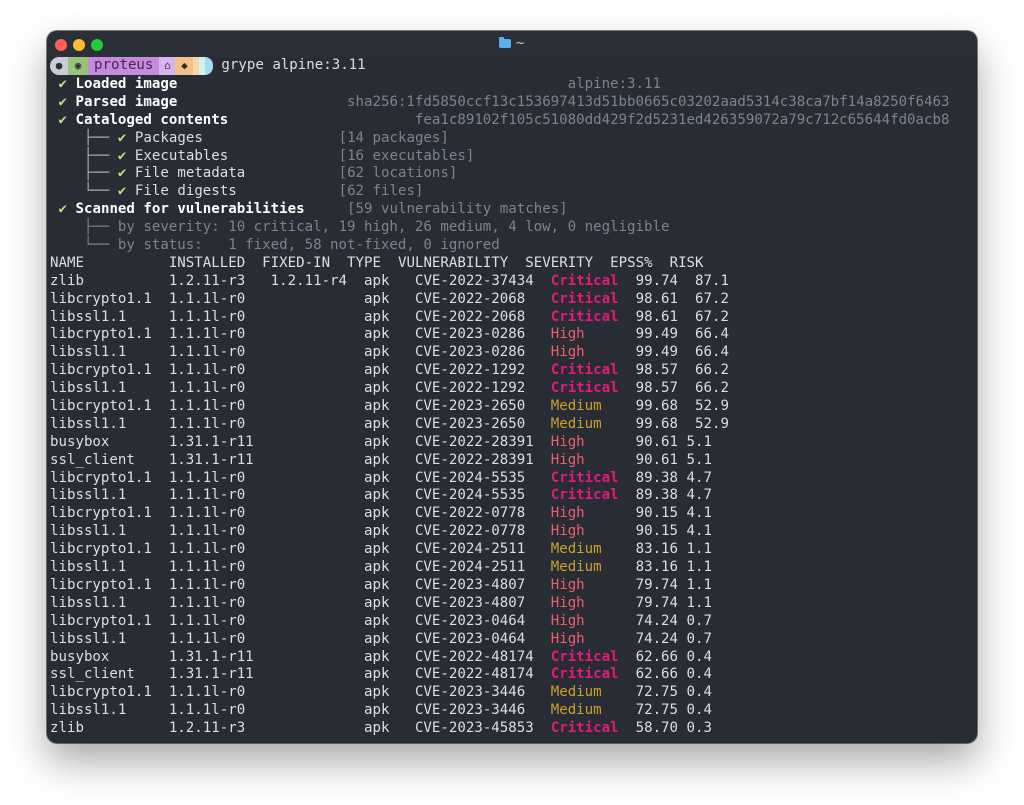 The image size is (1024, 805). I want to click on cell-epss-score: 90.61, so click(657, 441).